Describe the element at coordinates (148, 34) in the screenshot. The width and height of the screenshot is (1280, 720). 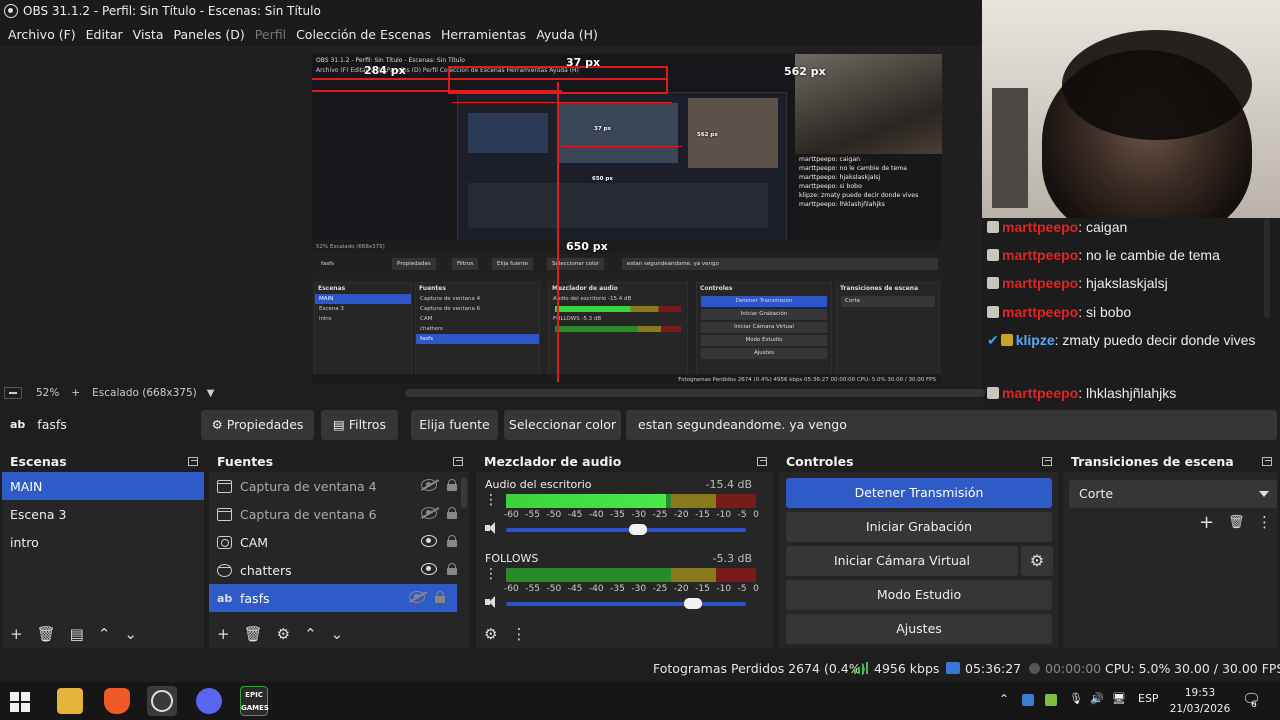
I see `menu-view: Vista` at that location.